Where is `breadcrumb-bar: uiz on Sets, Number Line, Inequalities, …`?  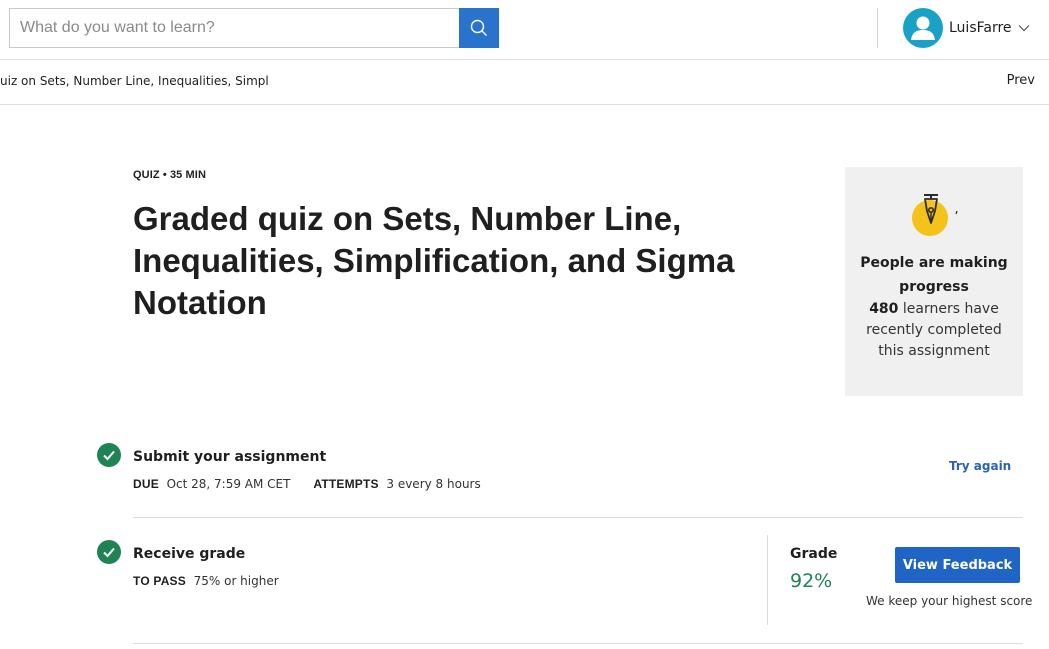 breadcrumb-bar: uiz on Sets, Number Line, Inequalities, … is located at coordinates (524, 82).